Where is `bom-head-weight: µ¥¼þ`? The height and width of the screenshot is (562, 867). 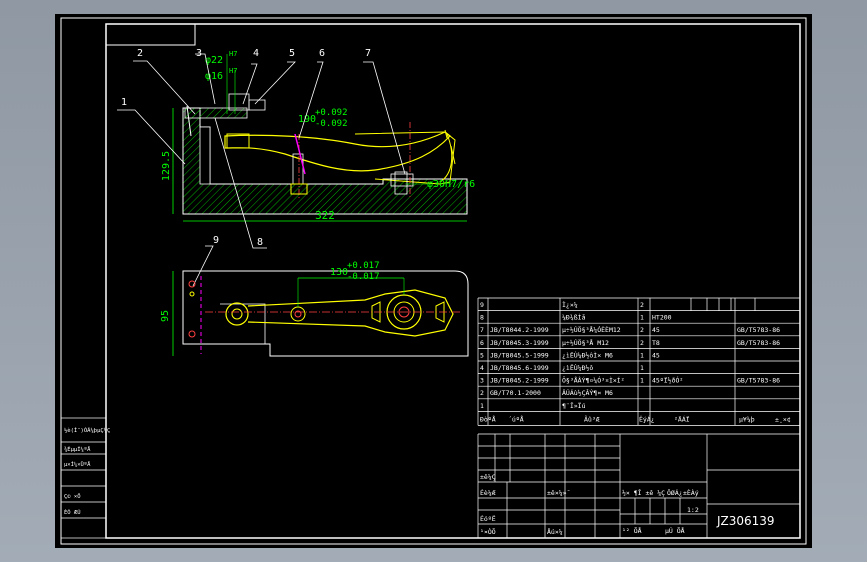
bom-head-weight: µ¥¼þ is located at coordinates (747, 419).